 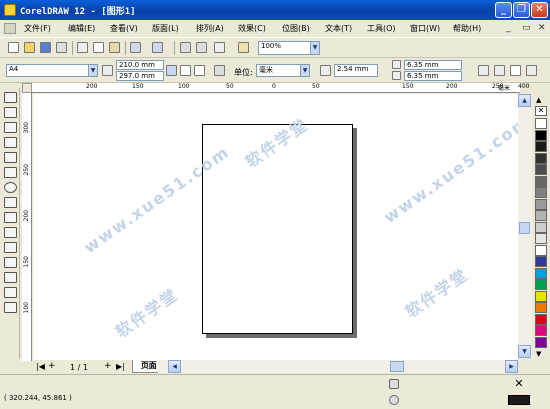 What do you see at coordinates (538, 354) in the screenshot?
I see `palette-scroll-down-icon: ▼` at bounding box center [538, 354].